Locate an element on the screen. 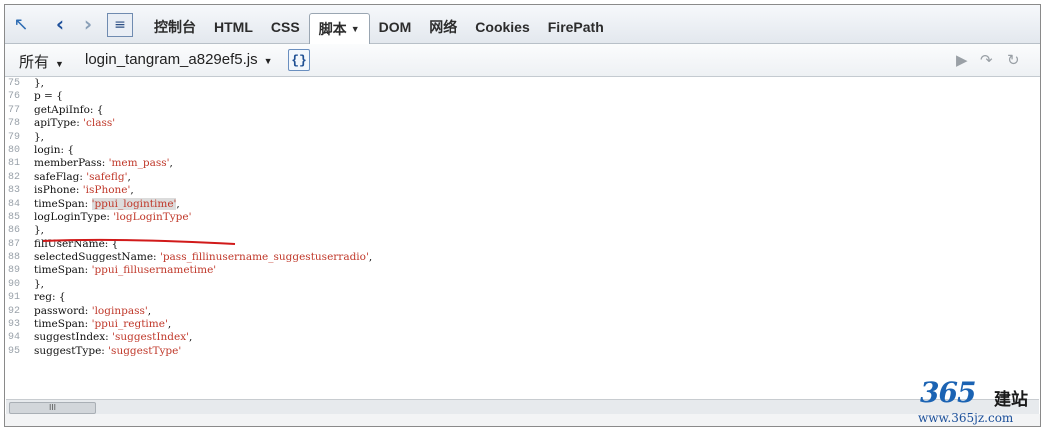 The width and height of the screenshot is (1043, 431). tab-cookies: Cookies is located at coordinates (502, 27).